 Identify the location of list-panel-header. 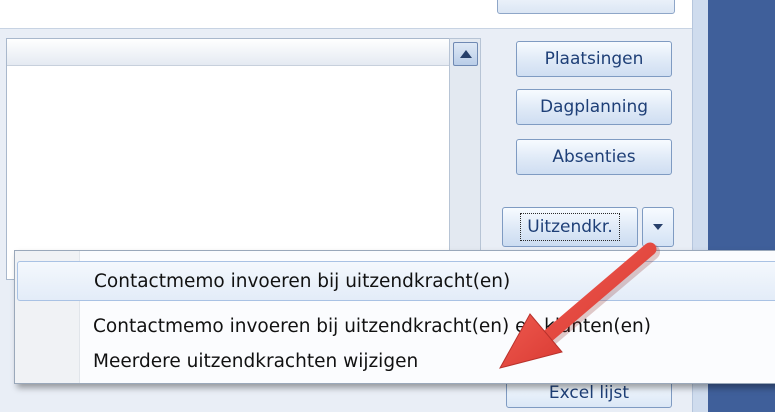
(228, 52).